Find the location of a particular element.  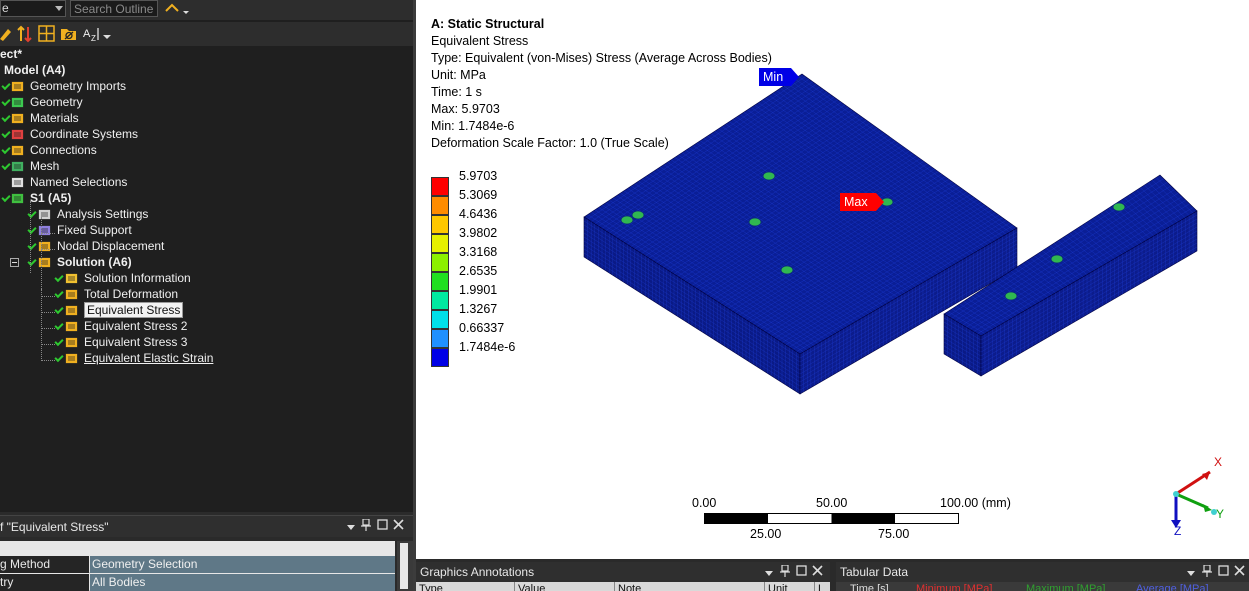

column-header: Unit is located at coordinates (778, 587).